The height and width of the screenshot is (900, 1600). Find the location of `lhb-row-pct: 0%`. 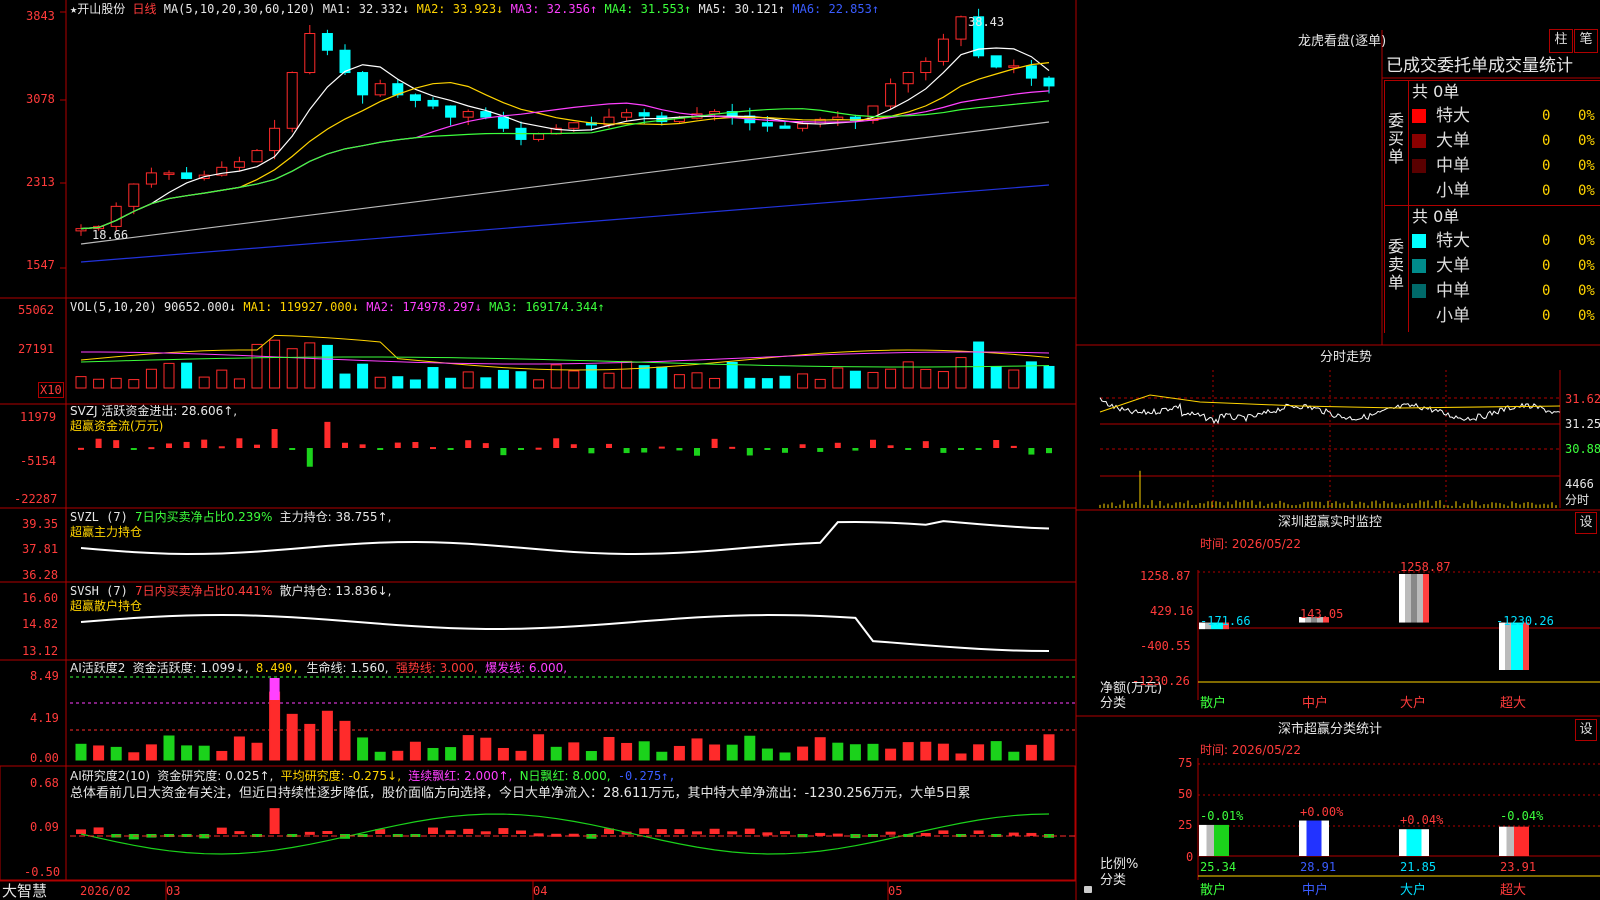

lhb-row-pct: 0% is located at coordinates (1586, 191).